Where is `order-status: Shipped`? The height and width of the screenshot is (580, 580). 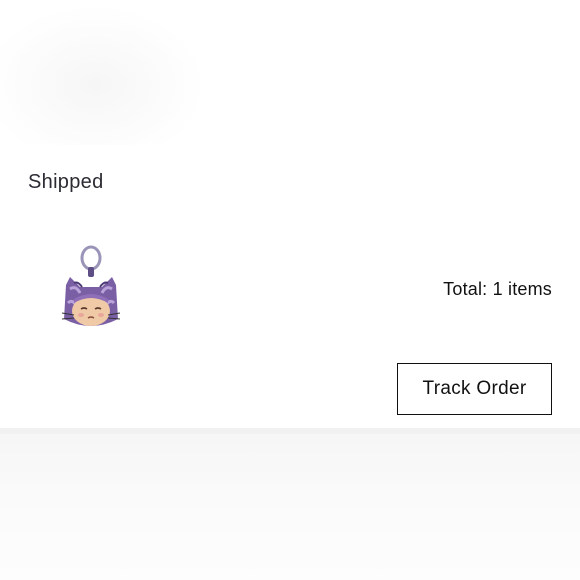 order-status: Shipped is located at coordinates (66, 182).